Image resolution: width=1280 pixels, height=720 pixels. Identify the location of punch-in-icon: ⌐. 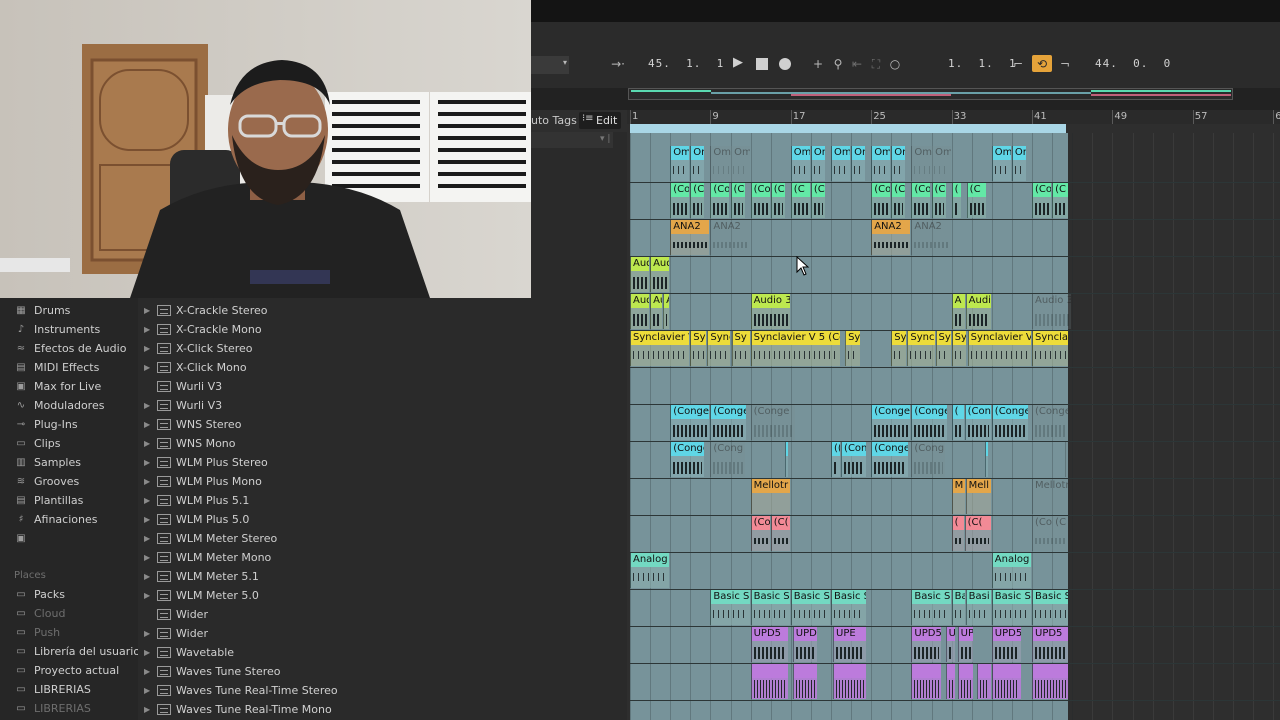
(1018, 64).